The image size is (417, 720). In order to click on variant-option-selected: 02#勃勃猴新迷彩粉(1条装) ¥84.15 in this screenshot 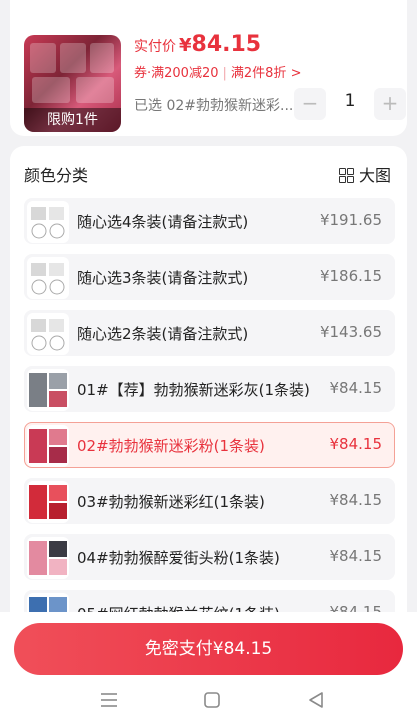, I will do `click(209, 445)`.